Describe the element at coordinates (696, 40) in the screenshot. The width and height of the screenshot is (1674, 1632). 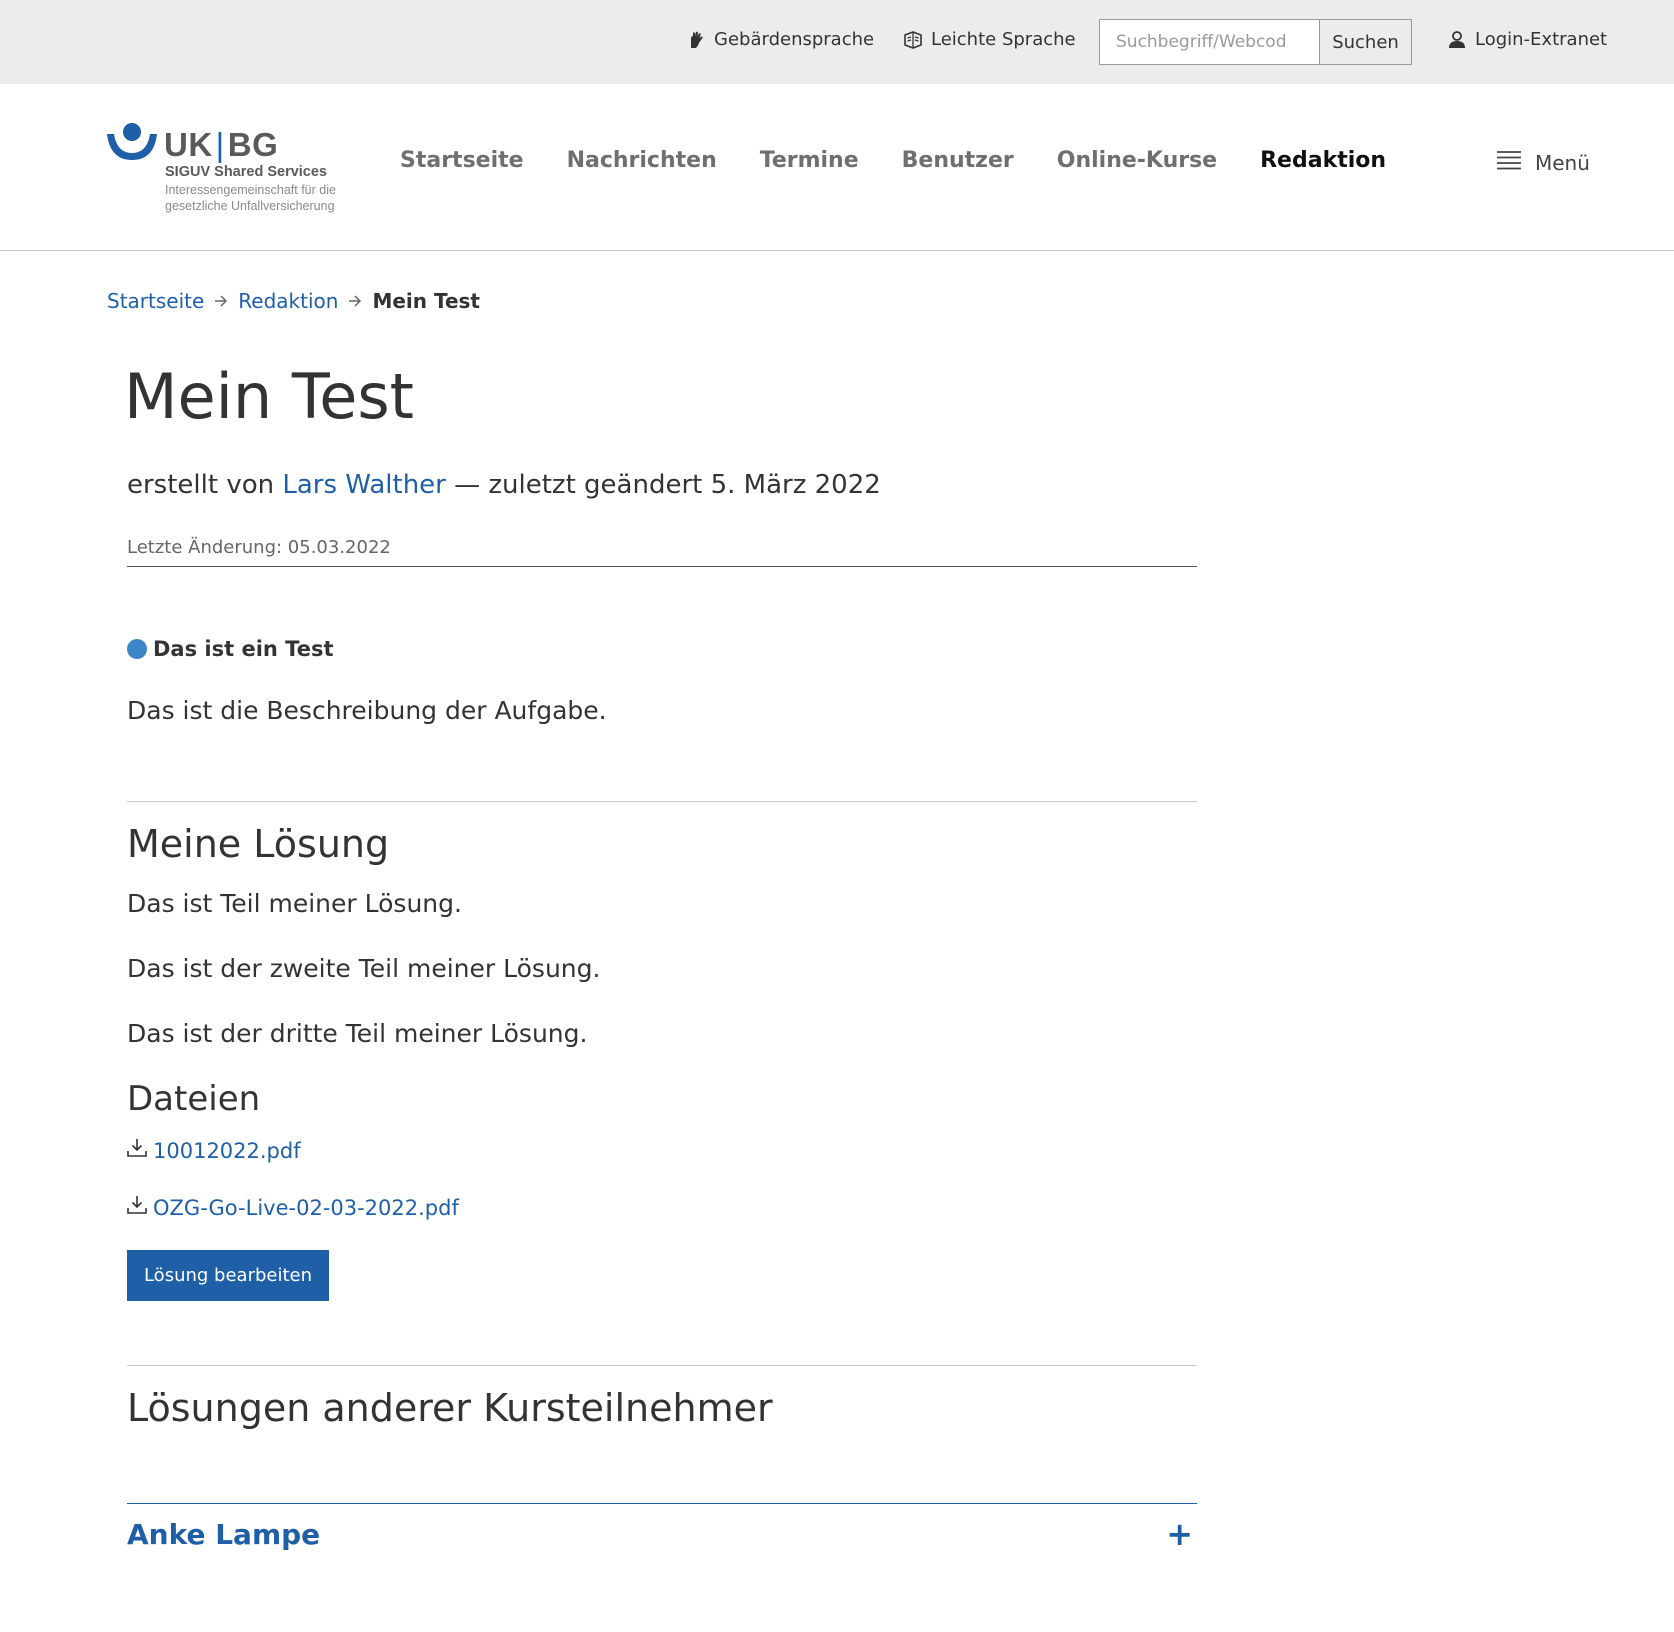
I see `sign-language-icon` at that location.